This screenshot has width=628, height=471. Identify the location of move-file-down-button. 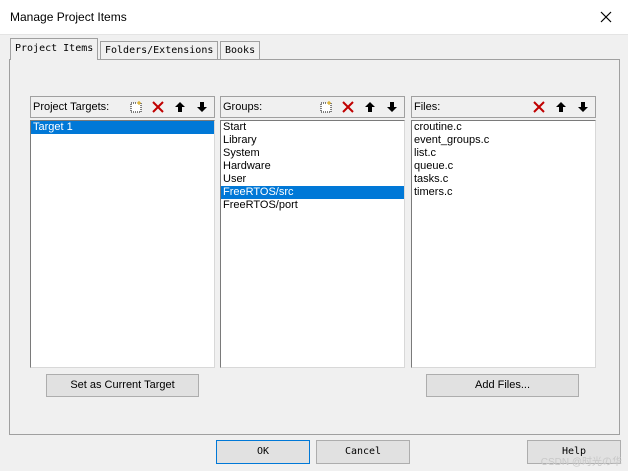
(583, 107).